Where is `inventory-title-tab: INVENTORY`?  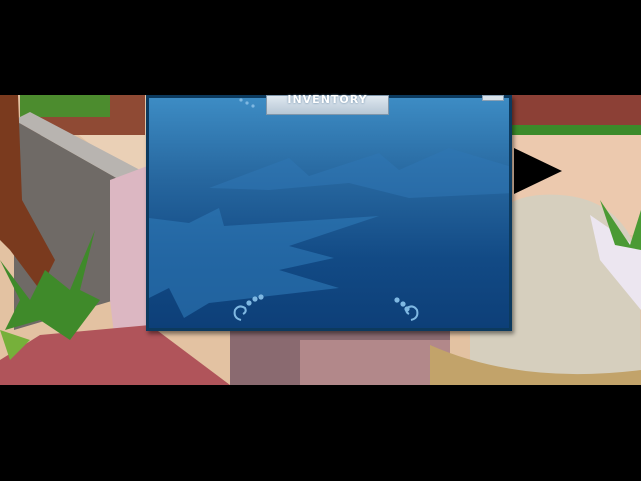 inventory-title-tab: INVENTORY is located at coordinates (327, 104).